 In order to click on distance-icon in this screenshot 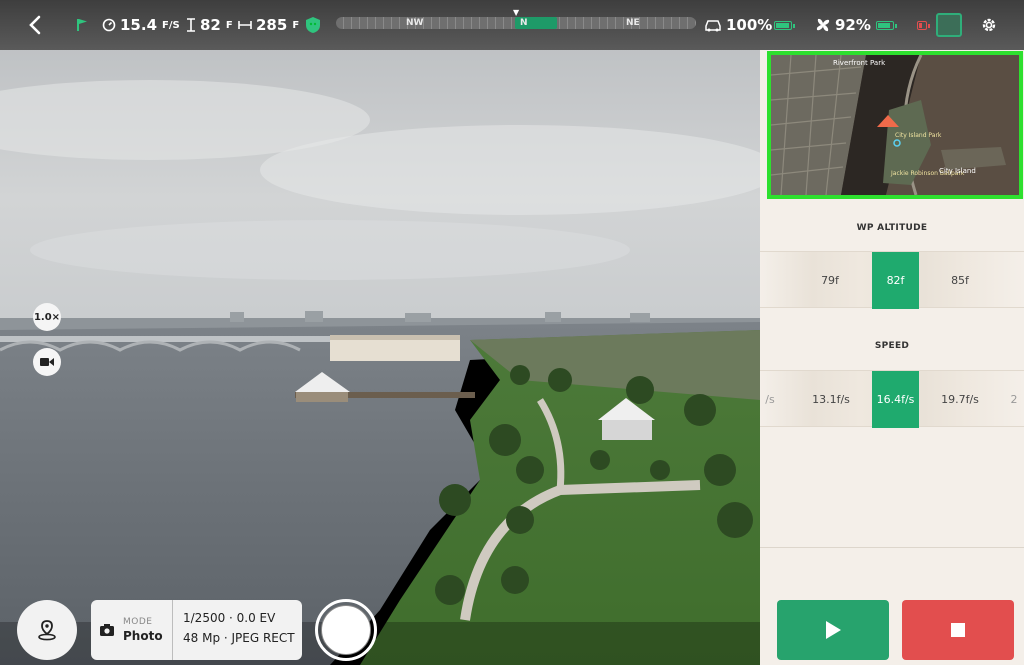, I will do `click(245, 25)`.